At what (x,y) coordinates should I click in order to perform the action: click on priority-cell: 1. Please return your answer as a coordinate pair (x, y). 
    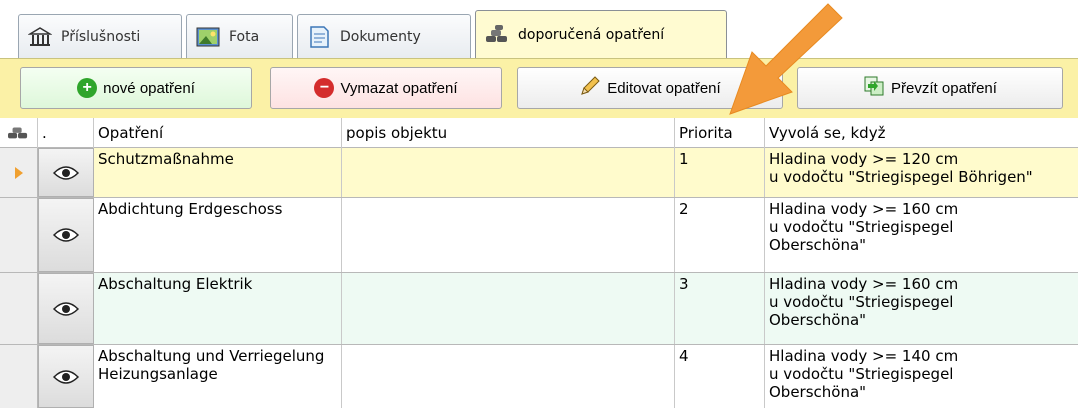
    Looking at the image, I should click on (720, 172).